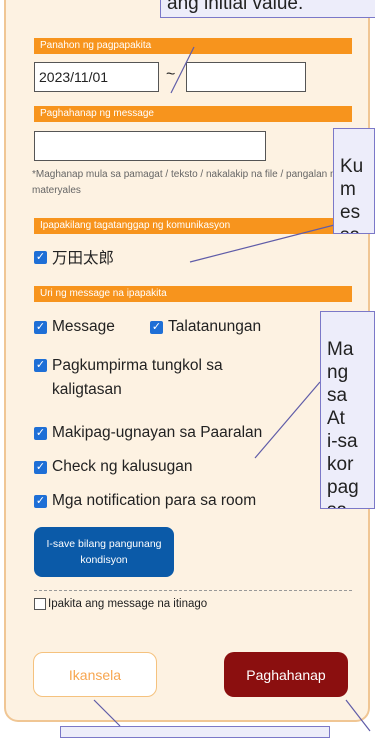  I want to click on type-label: Check ng kalusugan, so click(122, 466).